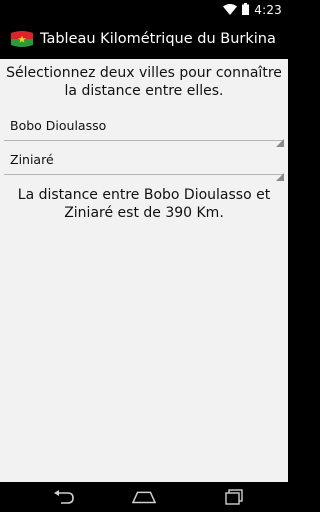  Describe the element at coordinates (246, 9) in the screenshot. I see `battery-icon` at that location.